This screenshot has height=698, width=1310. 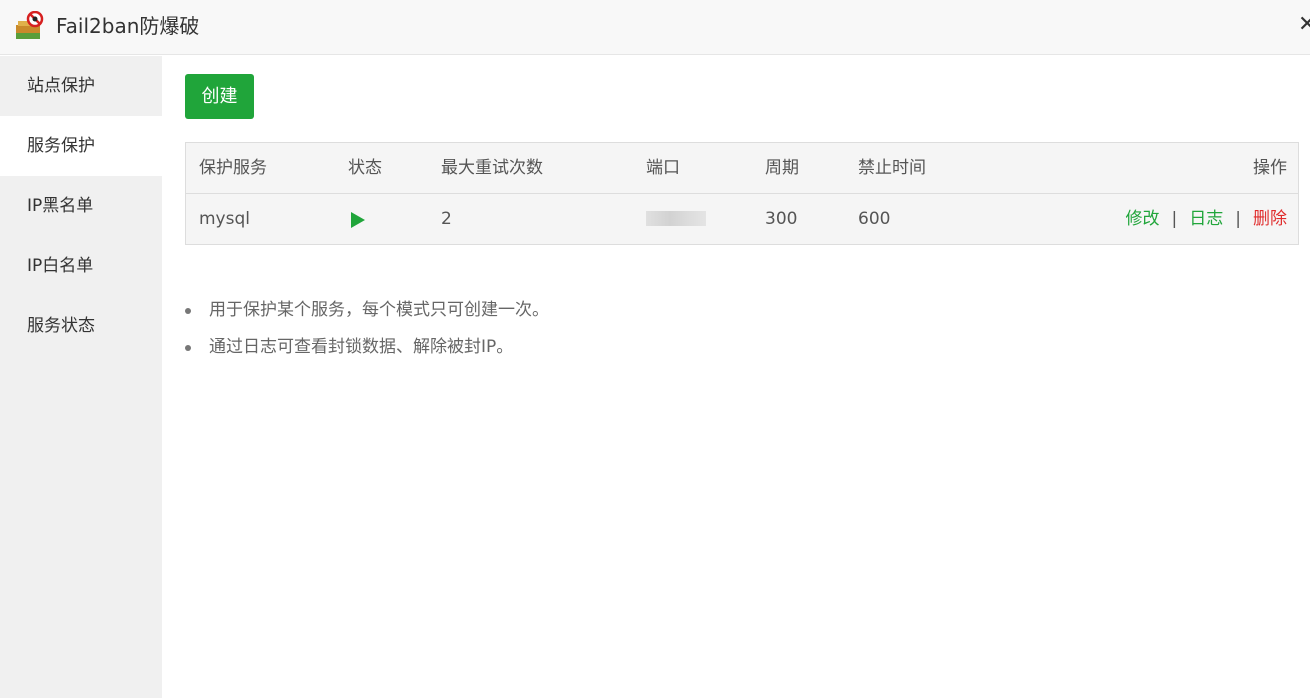 What do you see at coordinates (81, 377) in the screenshot?
I see `sidebar: 站点保护 服务保护 IP黑名单 IP白名单 服务状态` at bounding box center [81, 377].